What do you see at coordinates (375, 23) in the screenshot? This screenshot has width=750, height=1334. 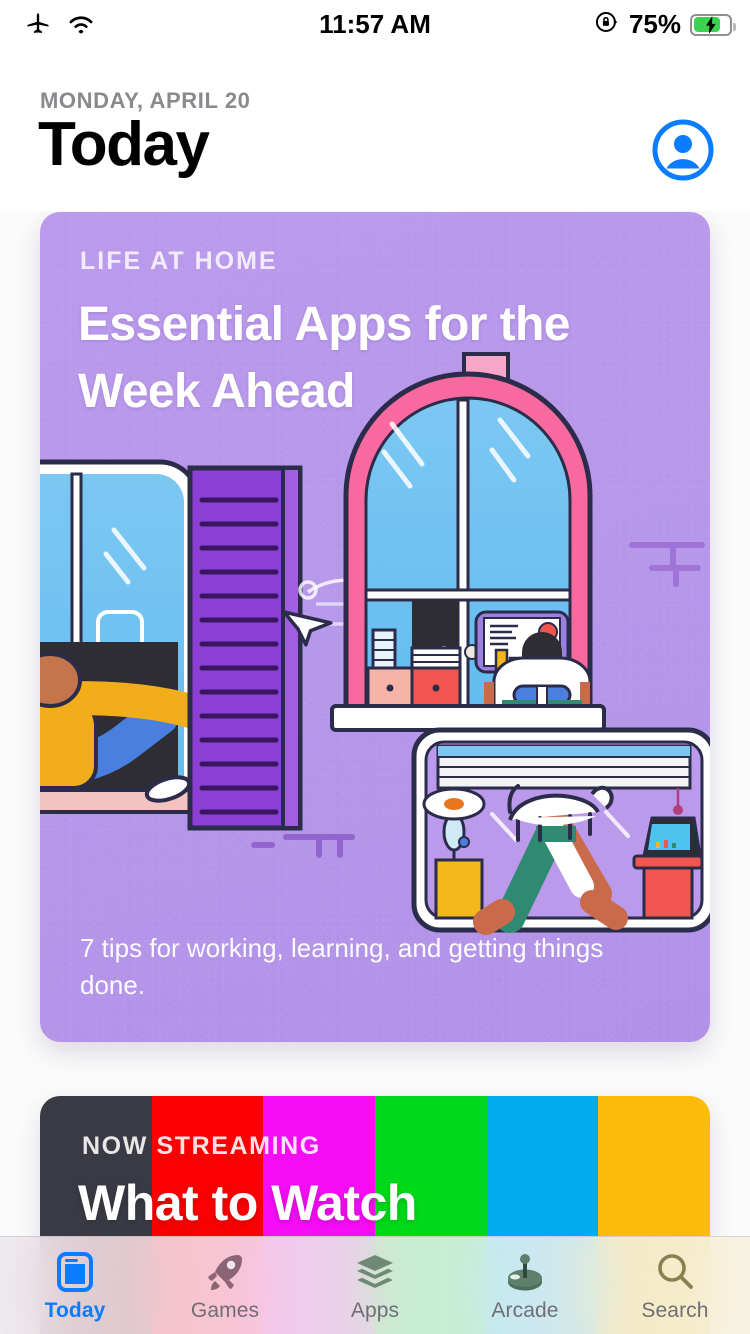 I see `status-bar: 11:57 AM 75%` at bounding box center [375, 23].